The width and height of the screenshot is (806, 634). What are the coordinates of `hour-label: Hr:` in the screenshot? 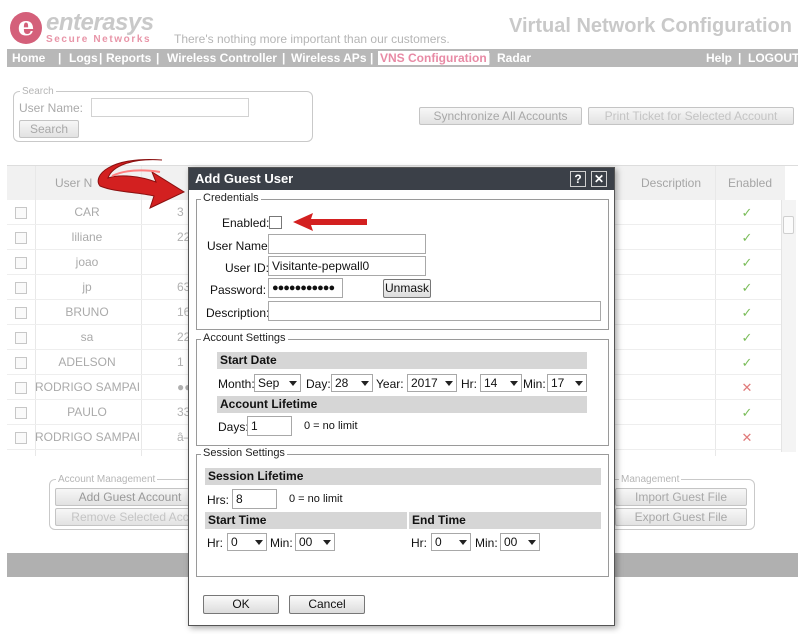 It's located at (469, 384).